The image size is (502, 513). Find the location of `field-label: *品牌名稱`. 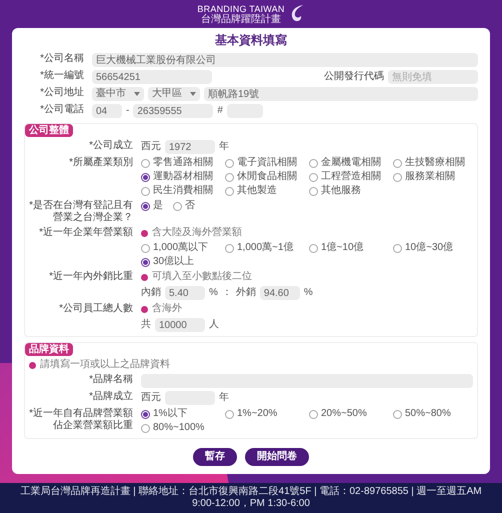

field-label: *品牌名稱 is located at coordinates (110, 380).